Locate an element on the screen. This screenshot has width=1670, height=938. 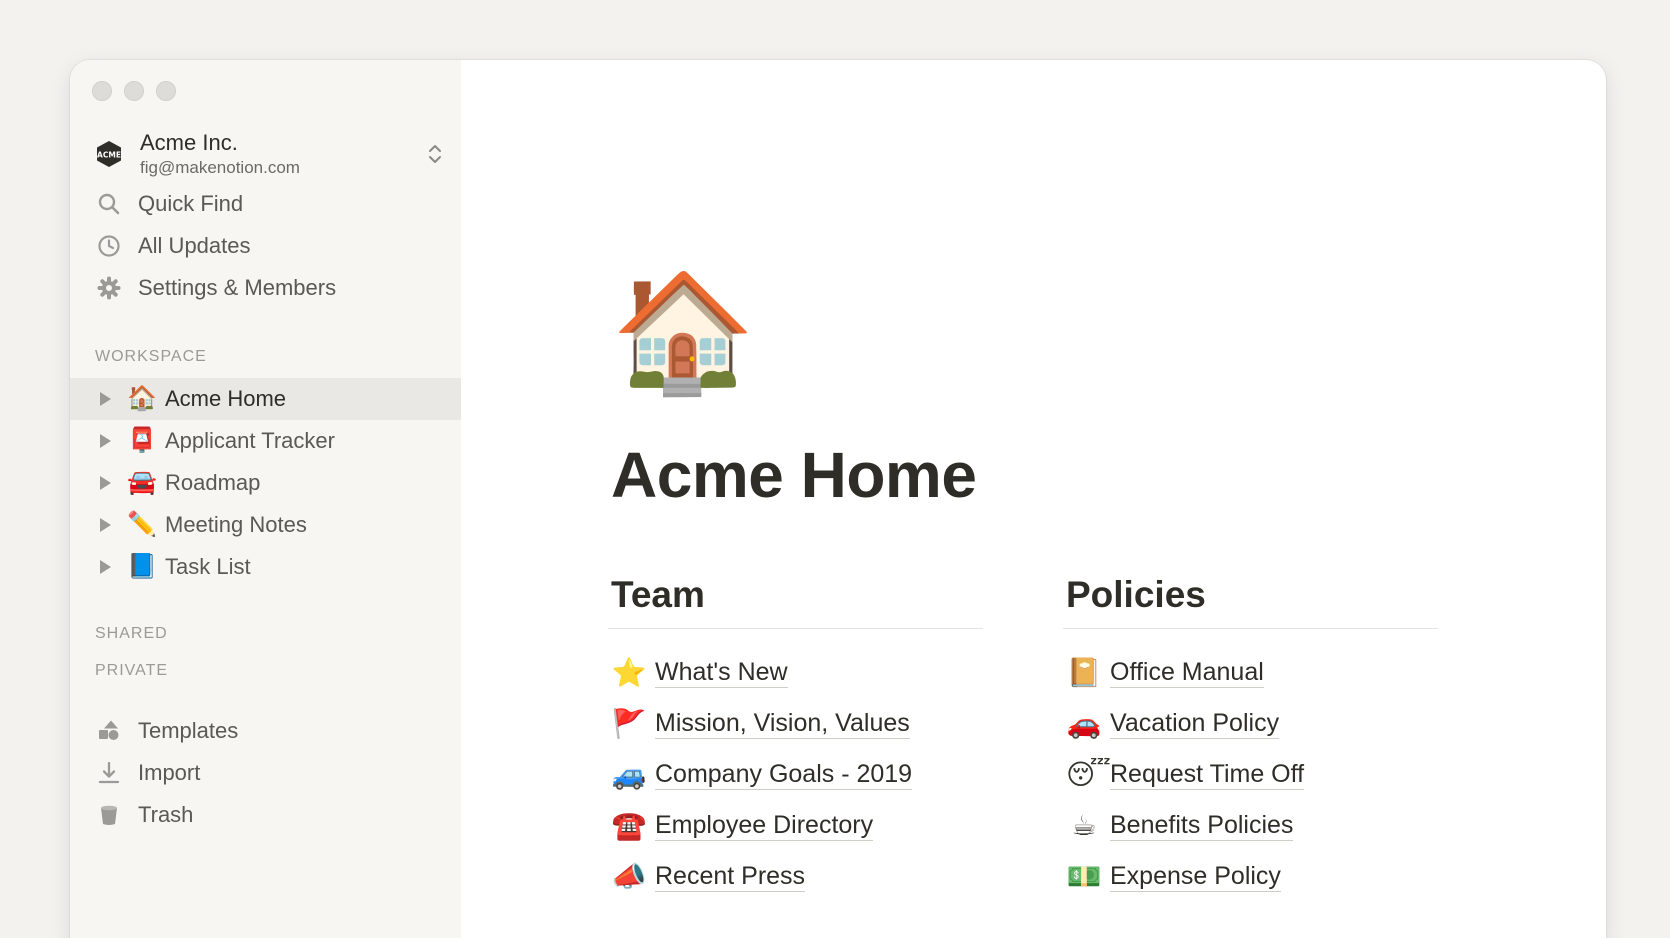
clock-icon is located at coordinates (109, 246).